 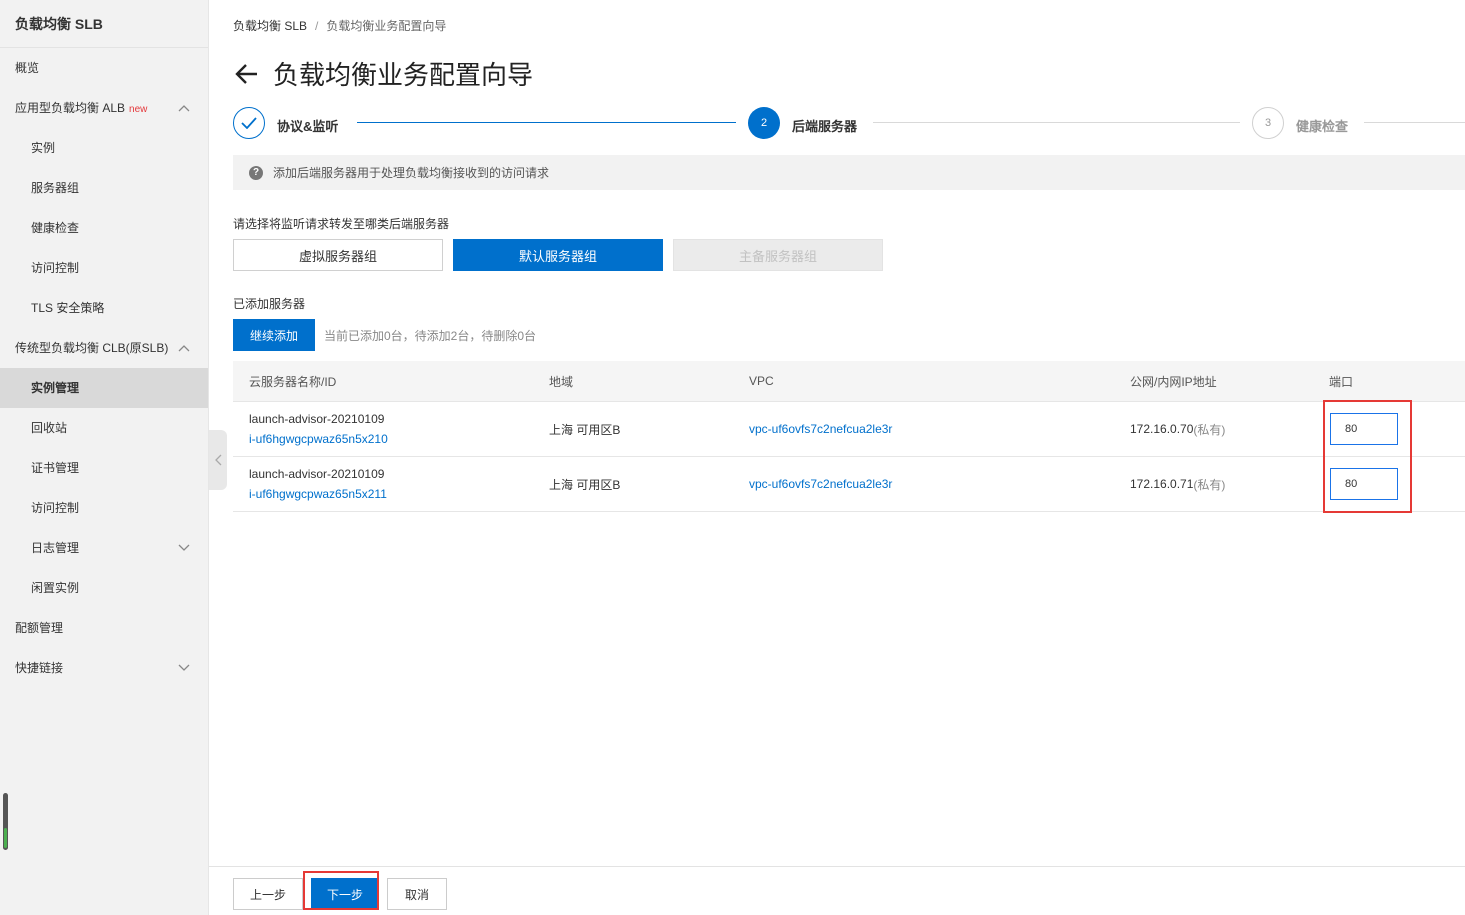 What do you see at coordinates (1173, 381) in the screenshot?
I see `col-header-ip: 公网/内网IP地址` at bounding box center [1173, 381].